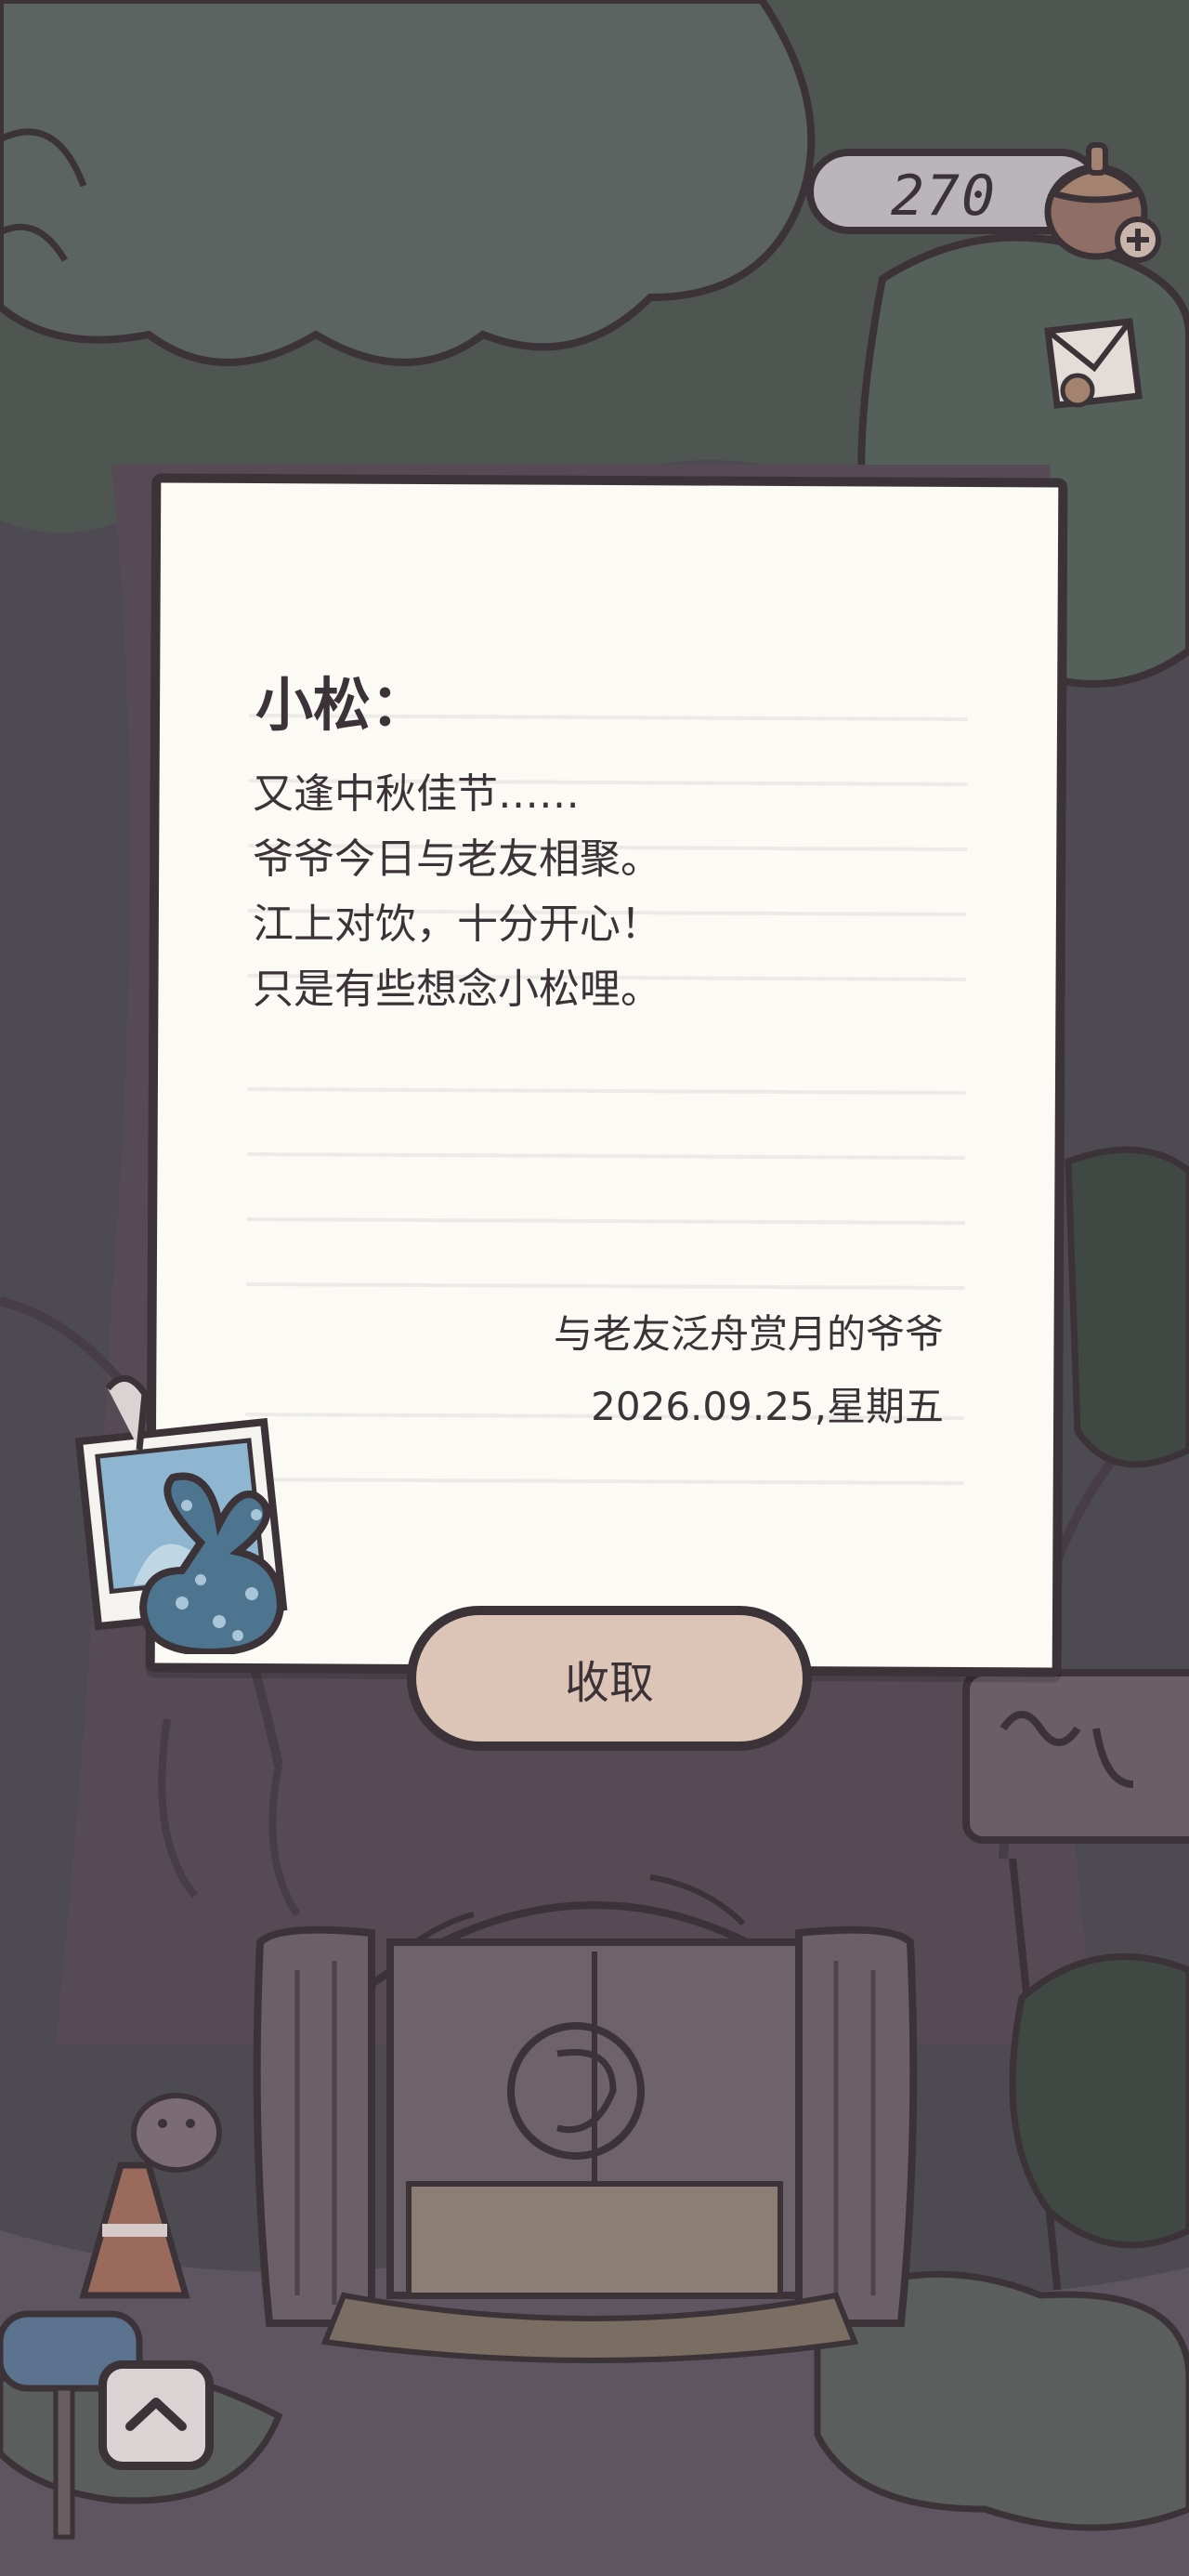 This screenshot has height=2576, width=1189. I want to click on letter-date: 2026.09.25,星期五, so click(767, 1406).